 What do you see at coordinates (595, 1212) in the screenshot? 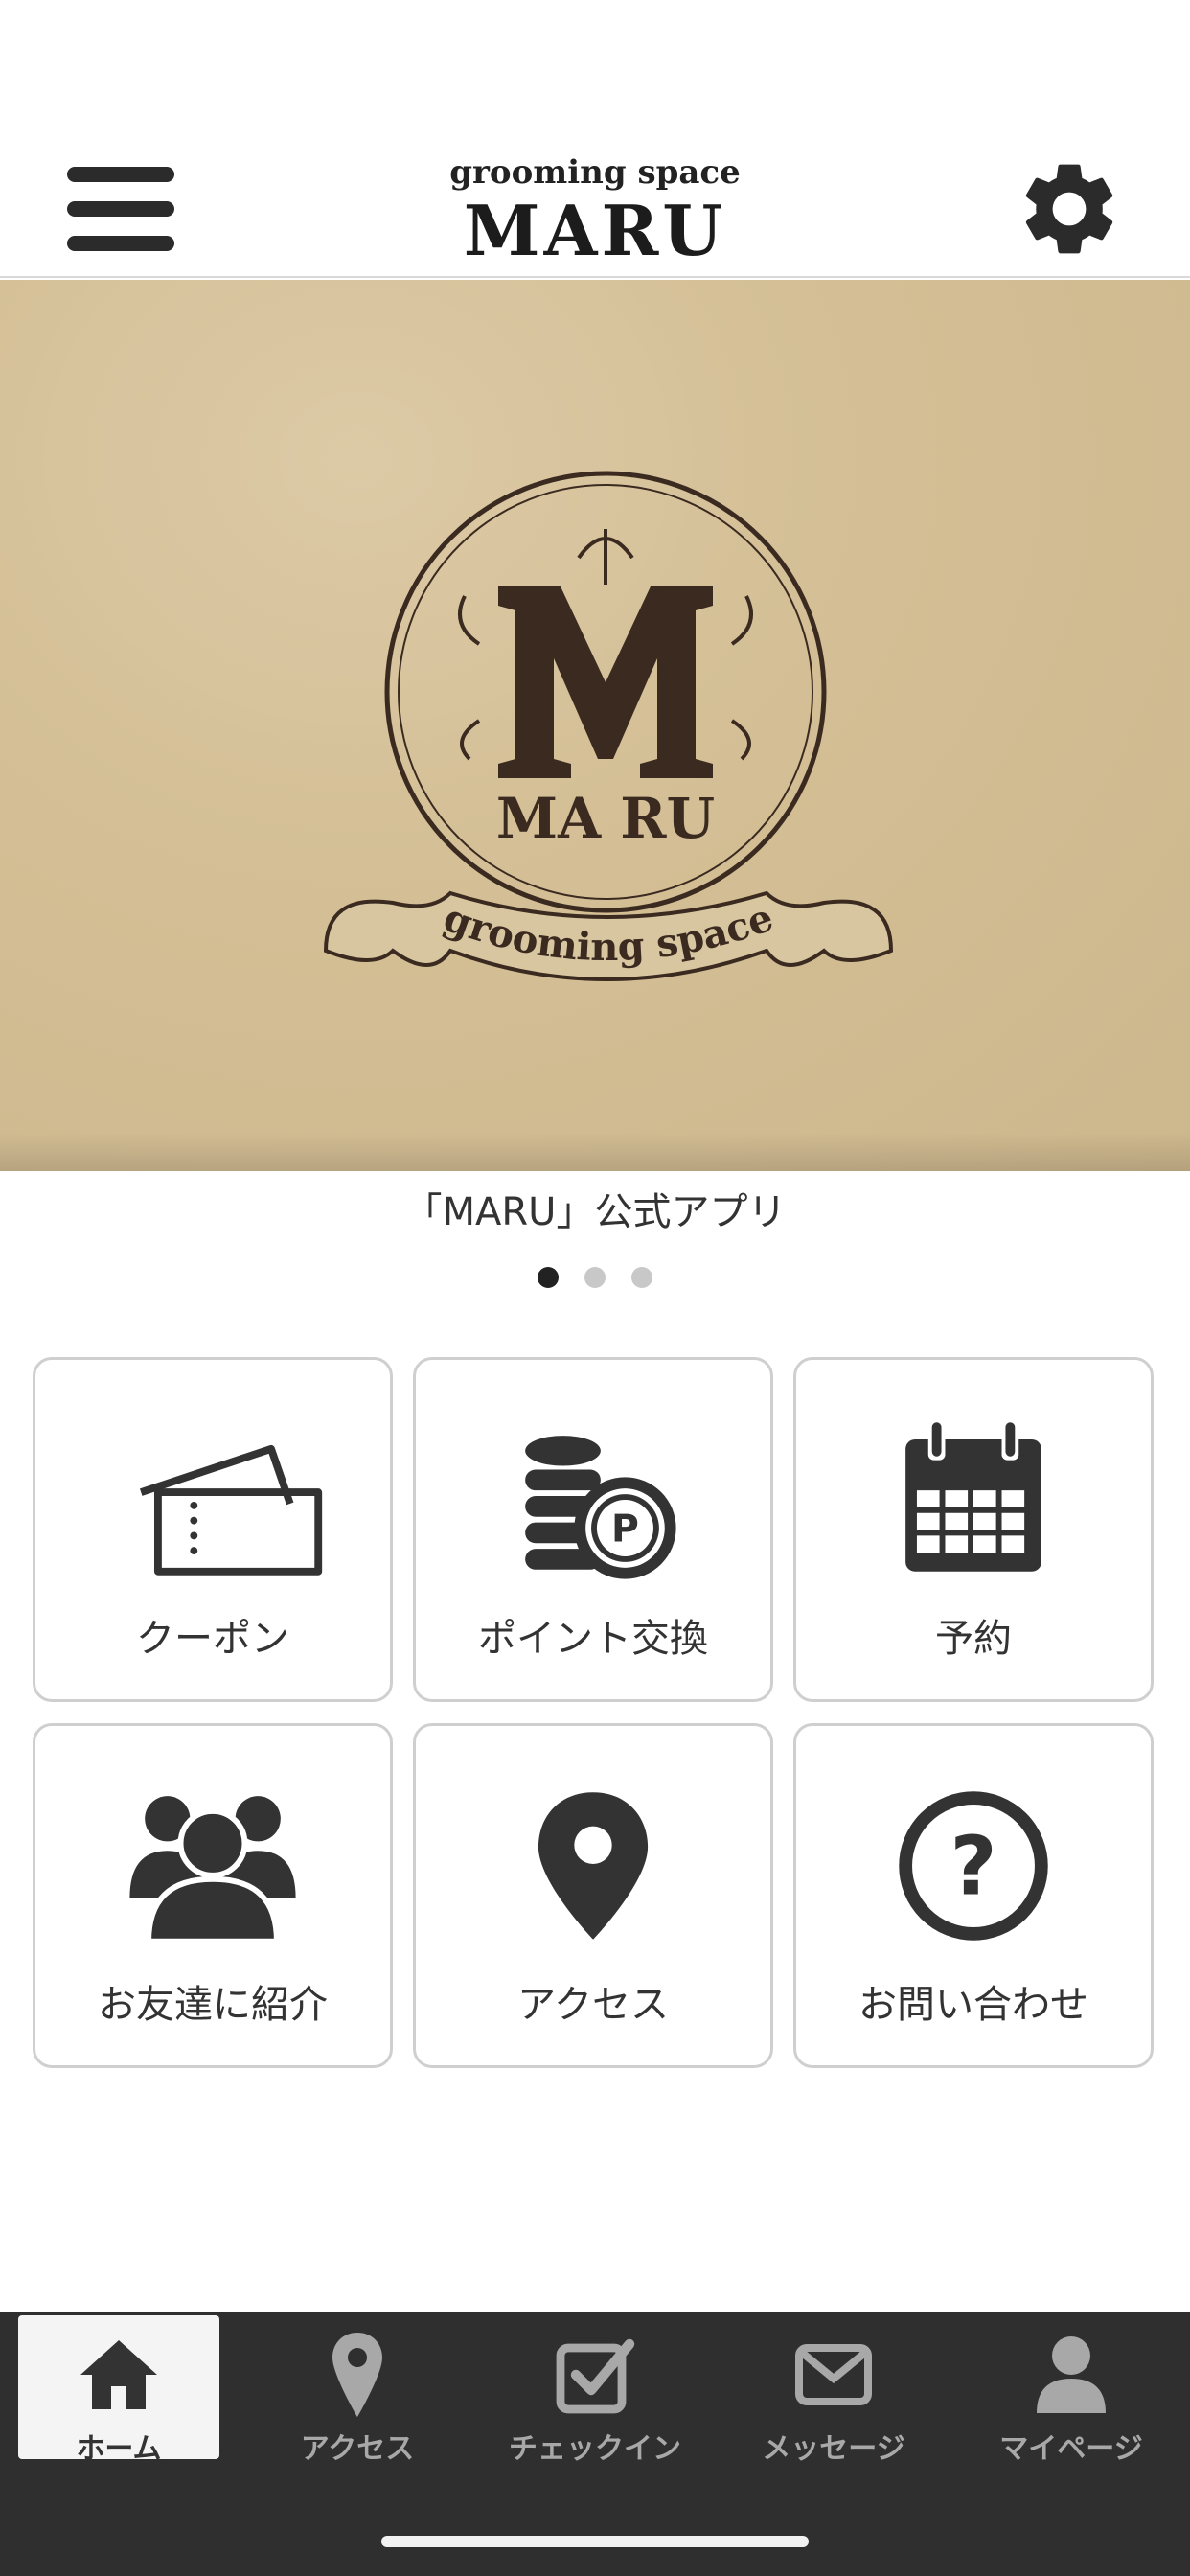
I see `banner-caption: 「MARU」公式アプリ` at bounding box center [595, 1212].